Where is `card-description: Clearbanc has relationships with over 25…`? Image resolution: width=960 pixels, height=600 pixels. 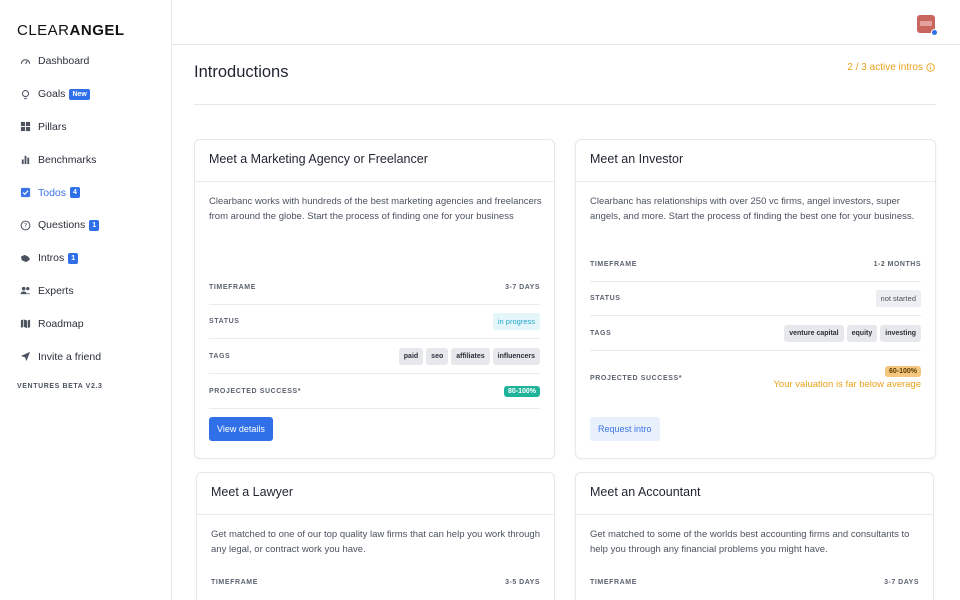
card-description: Clearbanc has relationships with over 25… is located at coordinates (752, 209).